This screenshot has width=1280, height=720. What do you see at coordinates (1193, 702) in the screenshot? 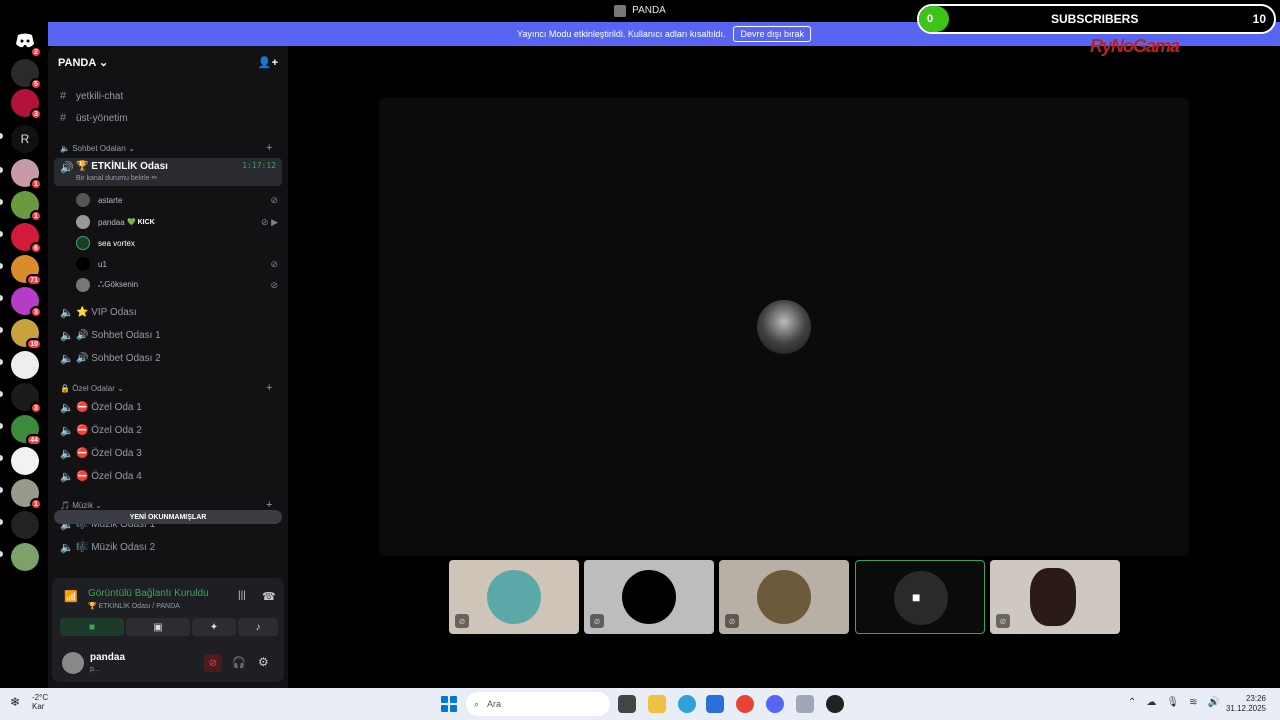
I see `wifi-icon: ≋` at bounding box center [1193, 702].